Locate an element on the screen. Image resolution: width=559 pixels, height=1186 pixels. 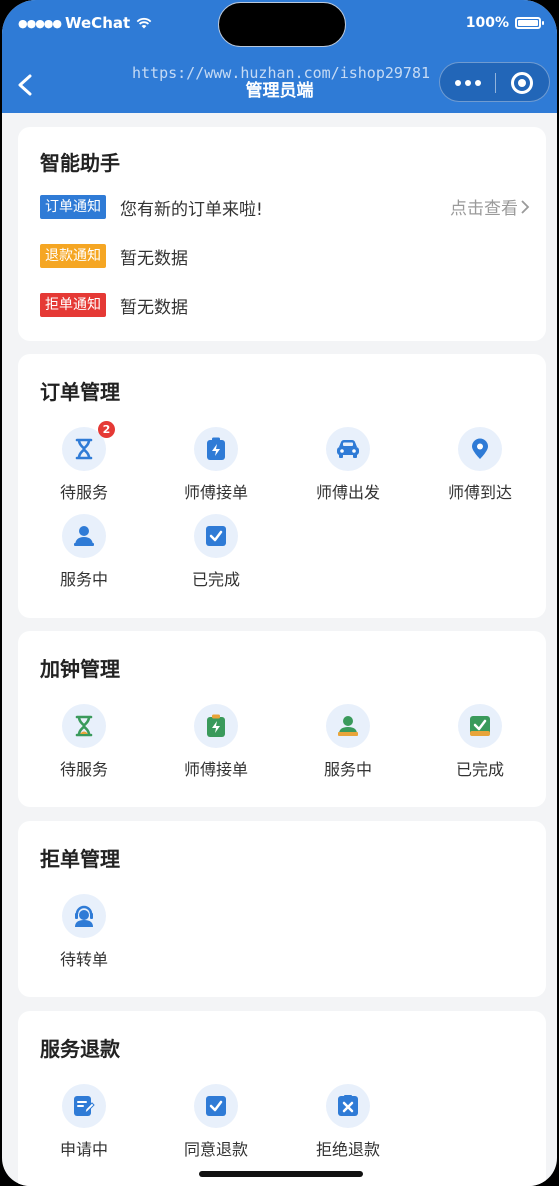
reject-pending-transfer: 待转单 is located at coordinates (84, 932).